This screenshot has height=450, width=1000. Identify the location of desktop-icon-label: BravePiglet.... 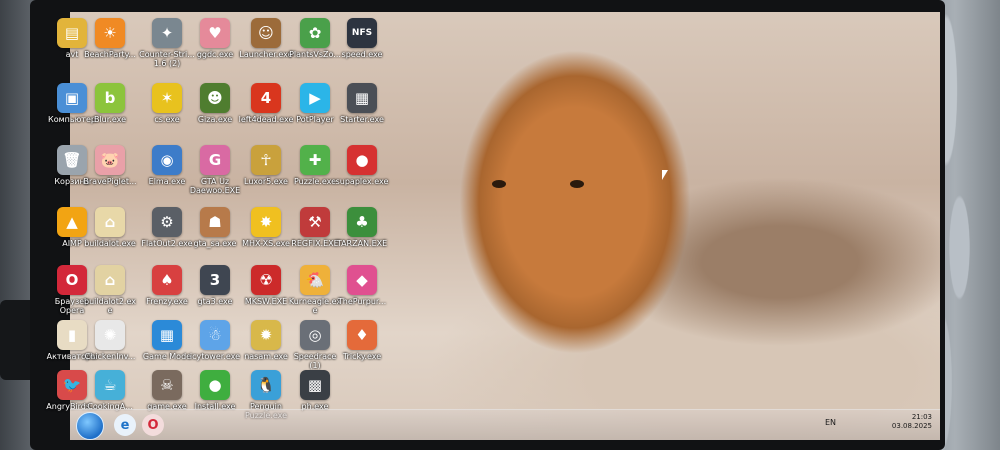
(110, 181).